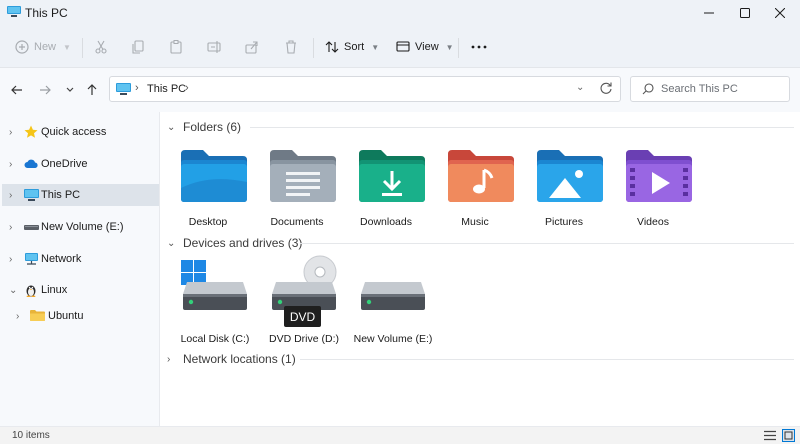  I want to click on cut-button, so click(101, 47).